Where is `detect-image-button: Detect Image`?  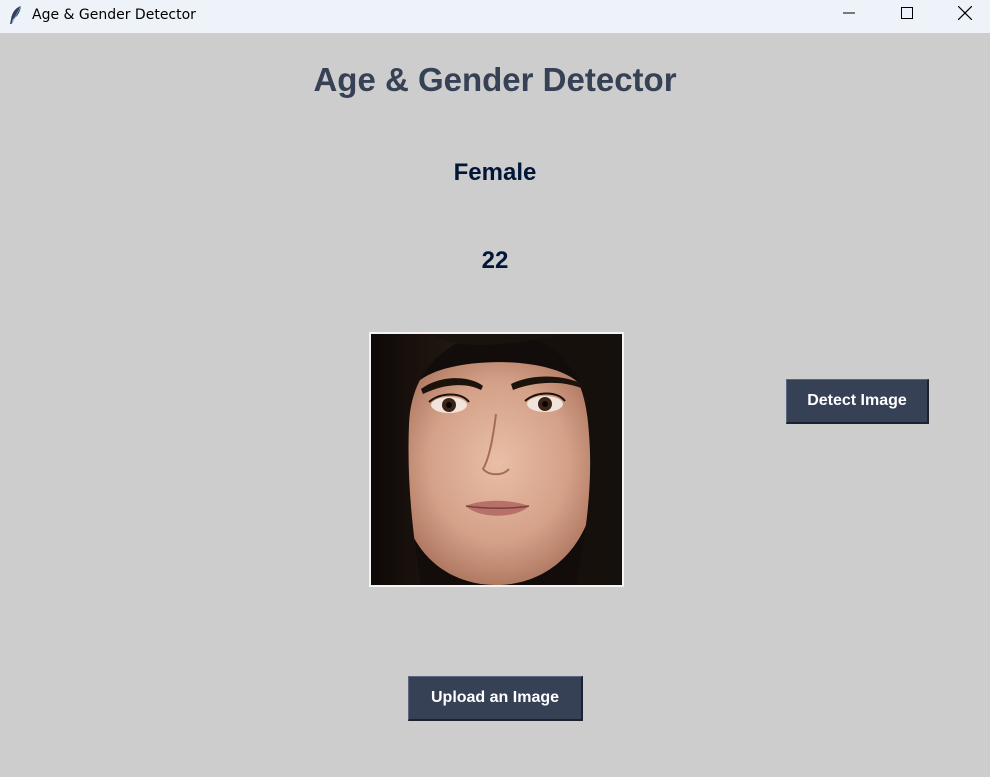 detect-image-button: Detect Image is located at coordinates (857, 401).